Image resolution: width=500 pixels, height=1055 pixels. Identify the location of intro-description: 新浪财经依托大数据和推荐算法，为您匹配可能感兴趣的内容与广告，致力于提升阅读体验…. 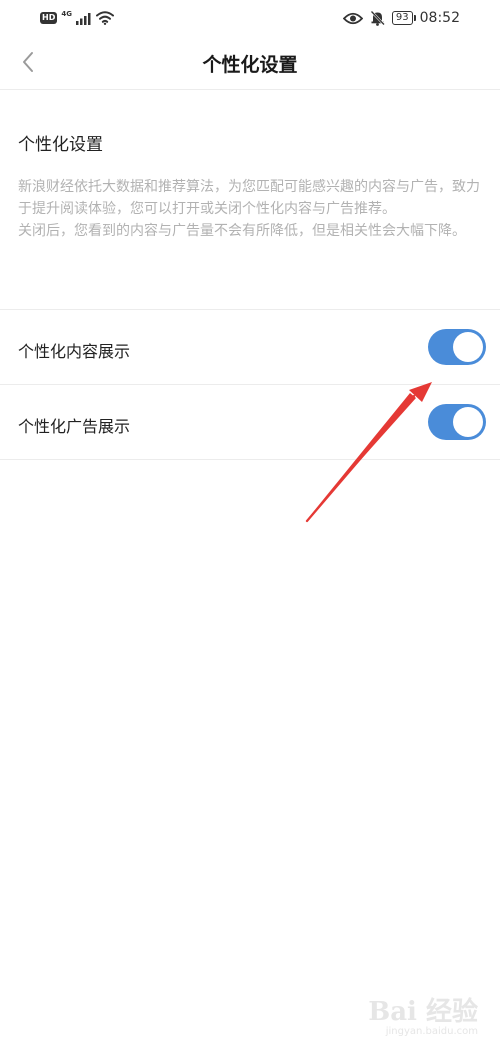
(249, 209).